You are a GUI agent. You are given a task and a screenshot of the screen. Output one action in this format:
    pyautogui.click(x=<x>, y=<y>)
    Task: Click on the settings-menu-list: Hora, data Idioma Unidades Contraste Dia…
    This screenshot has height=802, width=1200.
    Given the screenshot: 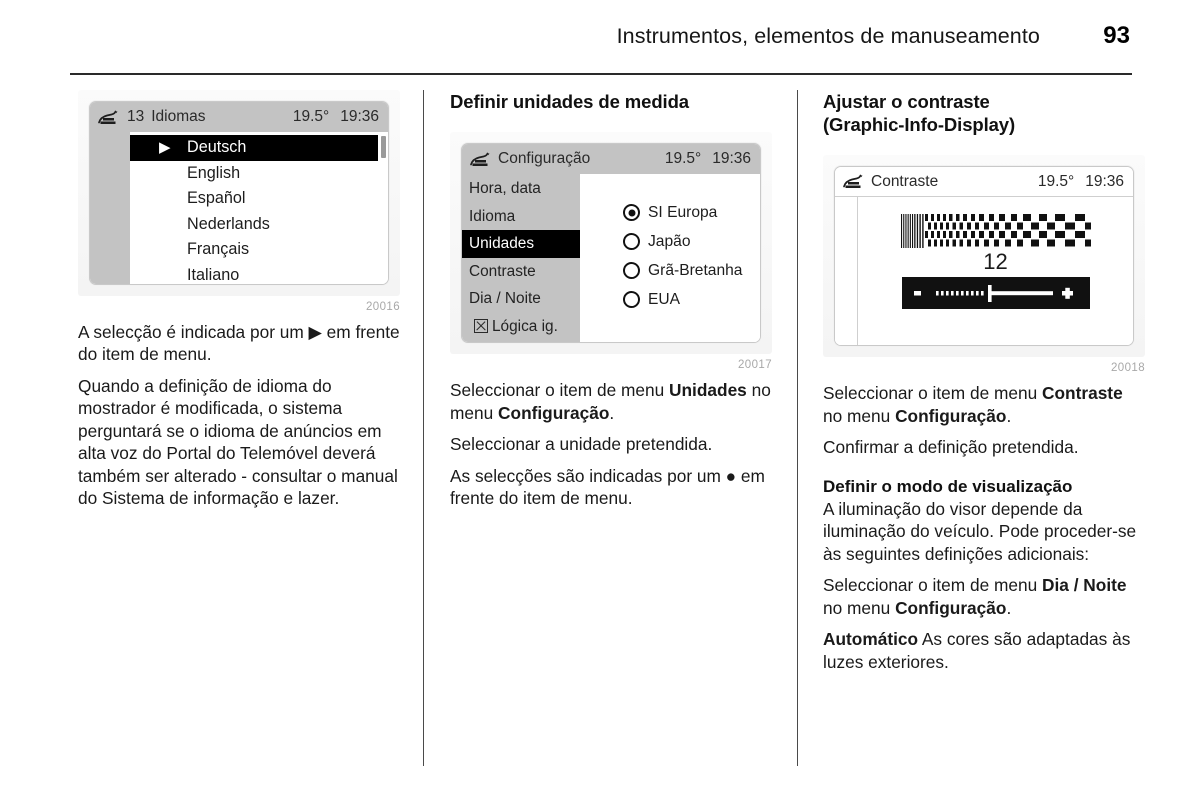 What is the action you would take?
    pyautogui.click(x=521, y=258)
    